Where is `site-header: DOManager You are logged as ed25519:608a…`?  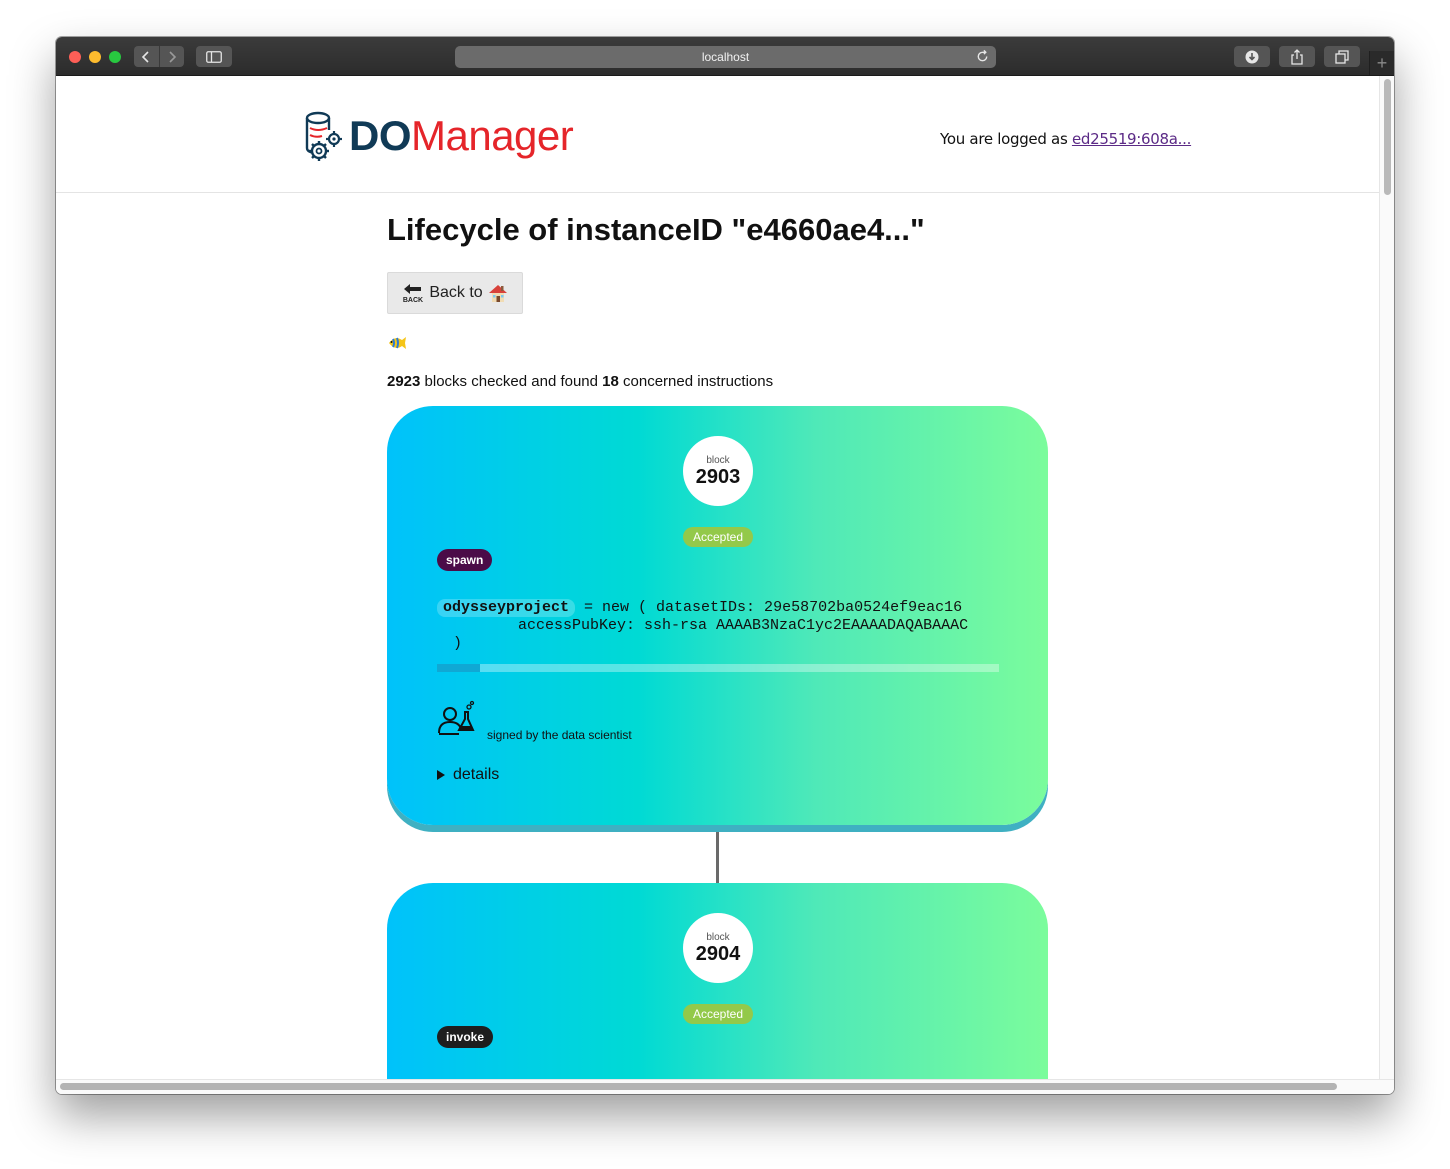
site-header: DOManager You are logged as ed25519:608a… is located at coordinates (718, 134).